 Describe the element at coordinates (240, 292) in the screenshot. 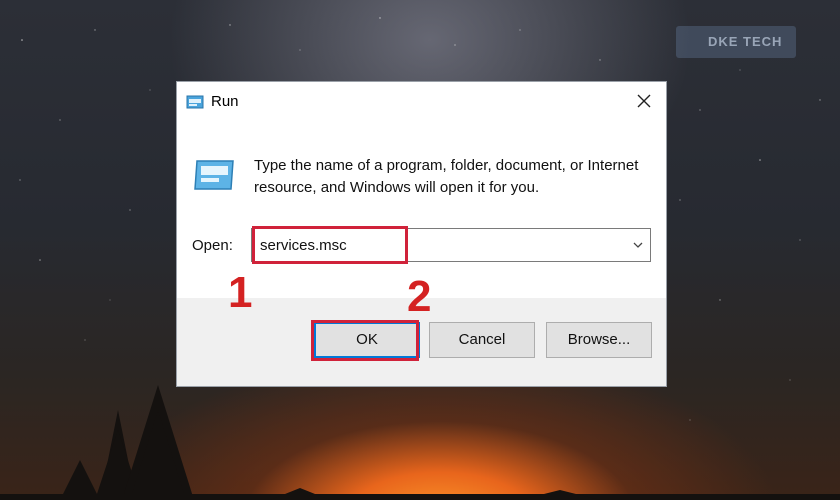

I see `step-1-marker: 1` at that location.